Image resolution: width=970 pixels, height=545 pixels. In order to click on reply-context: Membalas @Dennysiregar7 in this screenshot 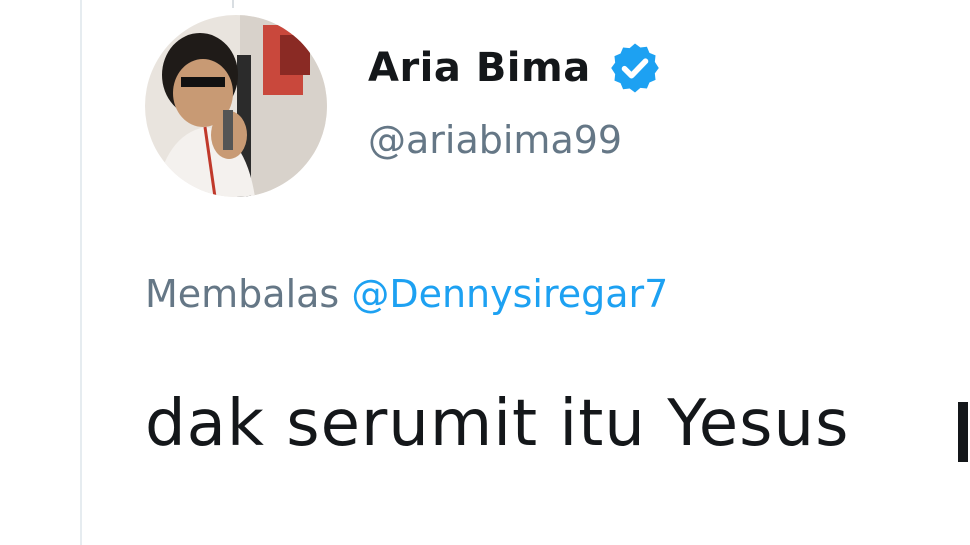, I will do `click(406, 294)`.